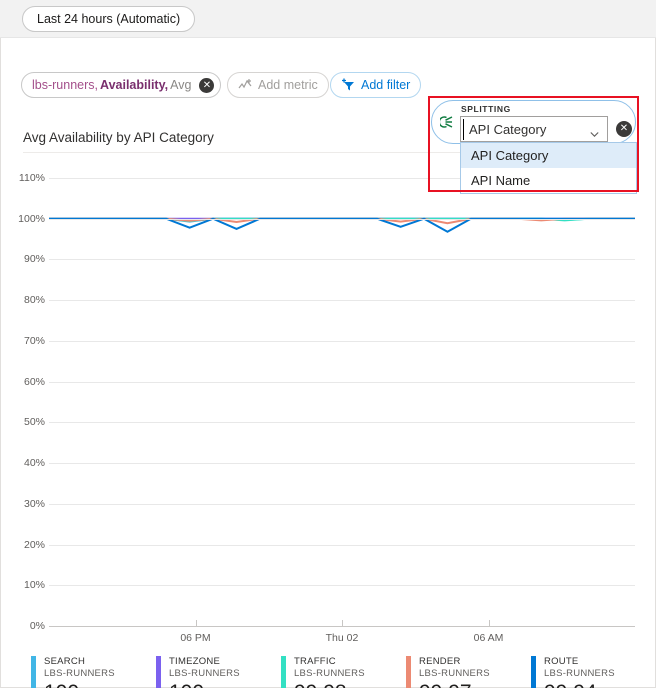  What do you see at coordinates (488, 638) in the screenshot?
I see `x-axis-tick-label: 06 AM` at bounding box center [488, 638].